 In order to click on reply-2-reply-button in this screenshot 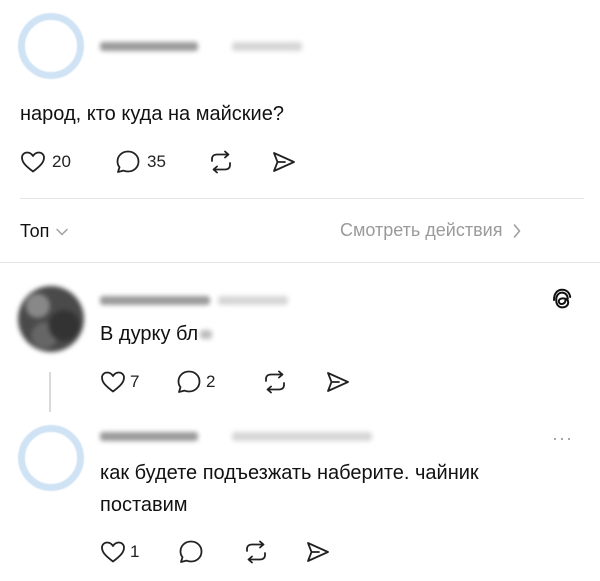, I will do `click(191, 552)`.